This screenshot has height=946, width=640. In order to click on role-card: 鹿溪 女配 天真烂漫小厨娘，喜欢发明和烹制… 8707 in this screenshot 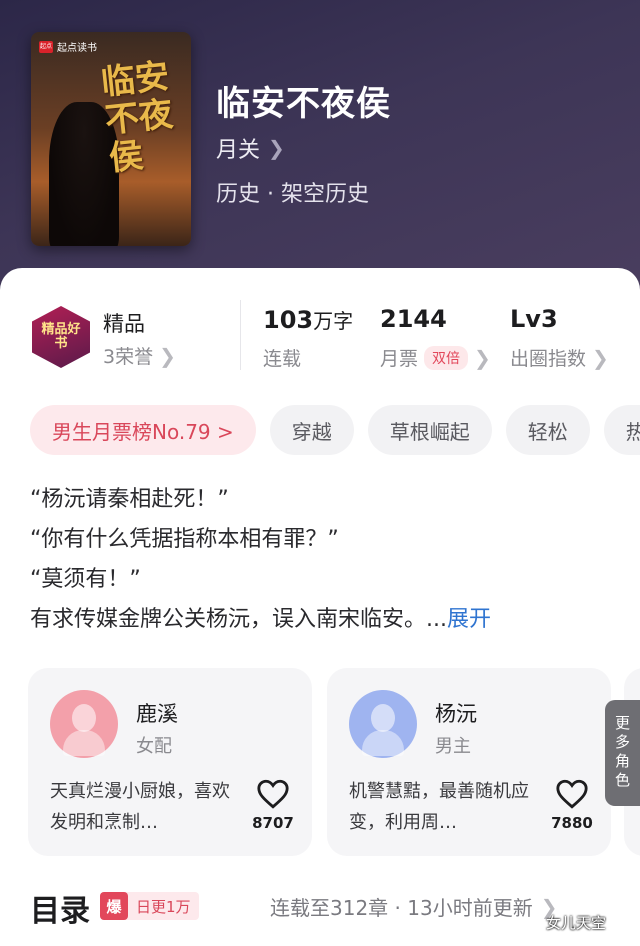, I will do `click(170, 762)`.